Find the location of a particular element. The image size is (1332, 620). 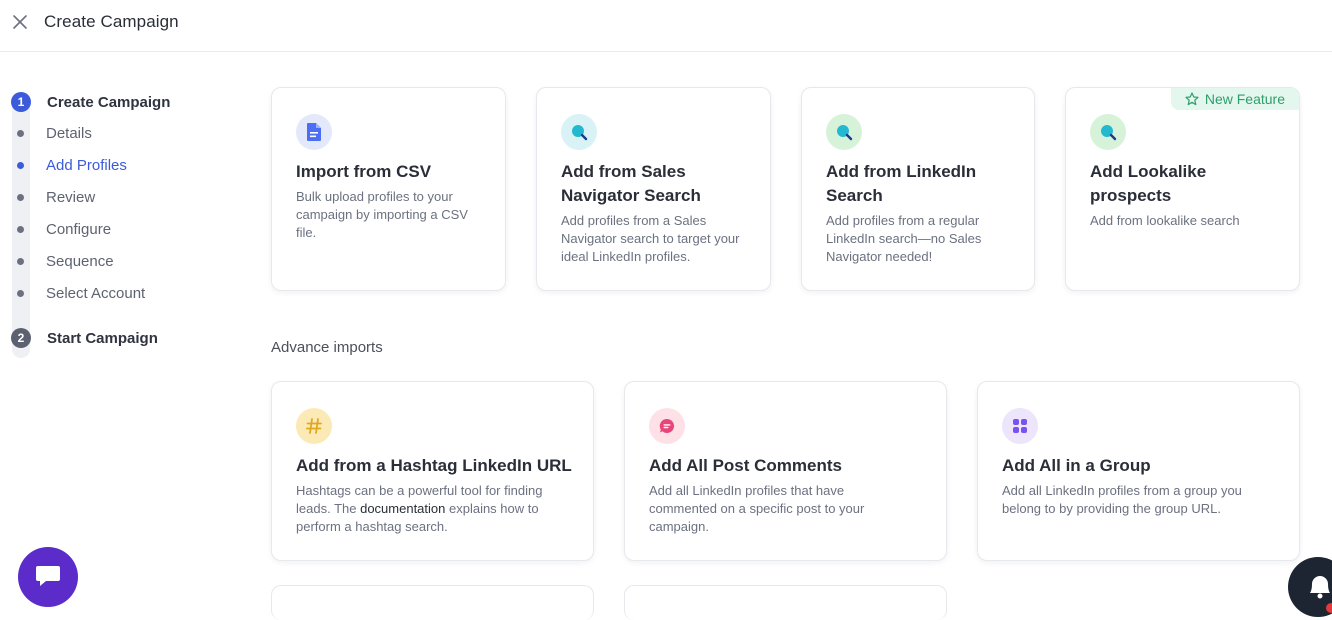

close-button is located at coordinates (20, 22).